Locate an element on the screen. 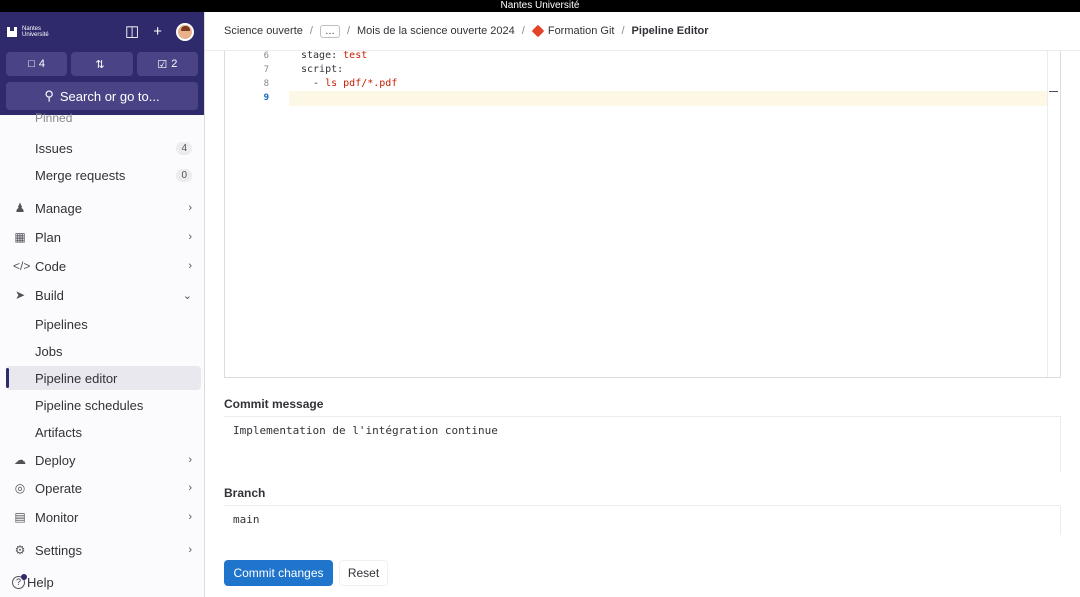 This screenshot has width=1080, height=597. sidebar-item-code: </> Code › is located at coordinates (103, 266).